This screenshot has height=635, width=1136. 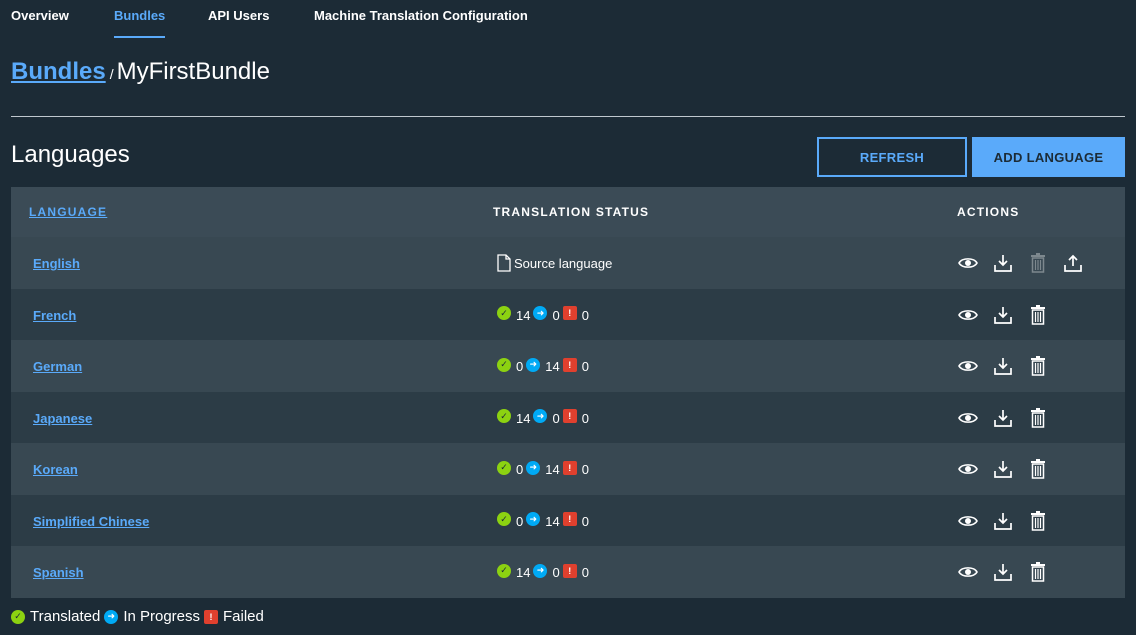 What do you see at coordinates (55, 469) in the screenshot?
I see `language-link-korean: Korean` at bounding box center [55, 469].